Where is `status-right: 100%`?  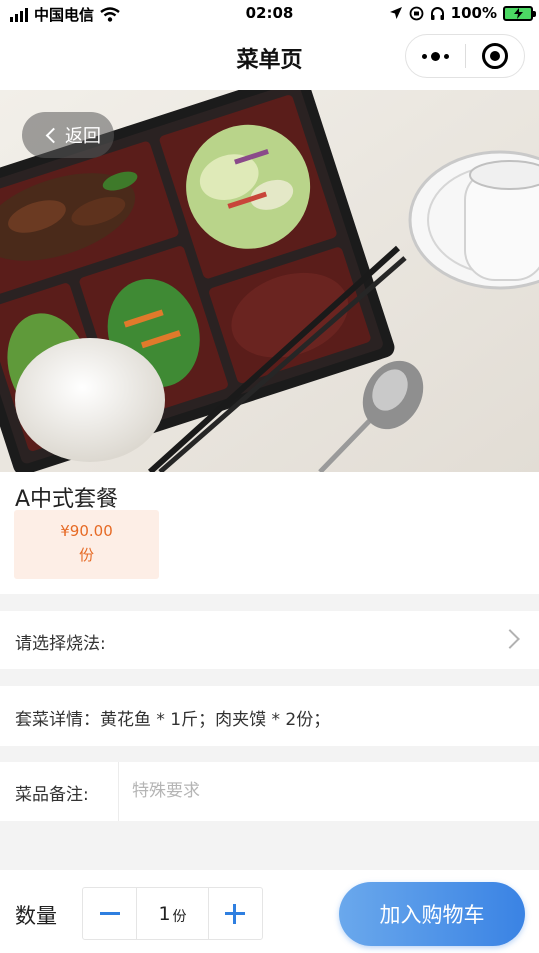 status-right: 100% is located at coordinates (462, 13).